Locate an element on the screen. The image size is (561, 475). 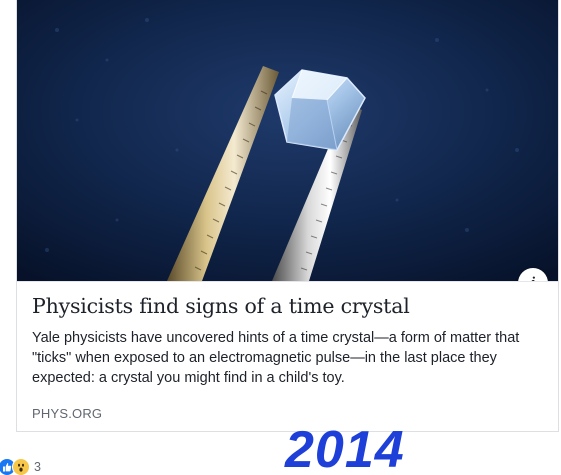
reaction-count: 3 is located at coordinates (37, 466).